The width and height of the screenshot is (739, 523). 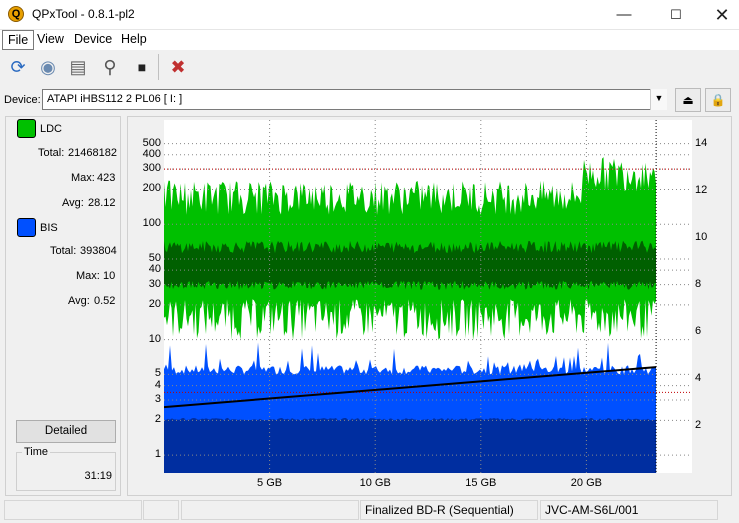 What do you see at coordinates (109, 276) in the screenshot?
I see `bis-max-value: 10` at bounding box center [109, 276].